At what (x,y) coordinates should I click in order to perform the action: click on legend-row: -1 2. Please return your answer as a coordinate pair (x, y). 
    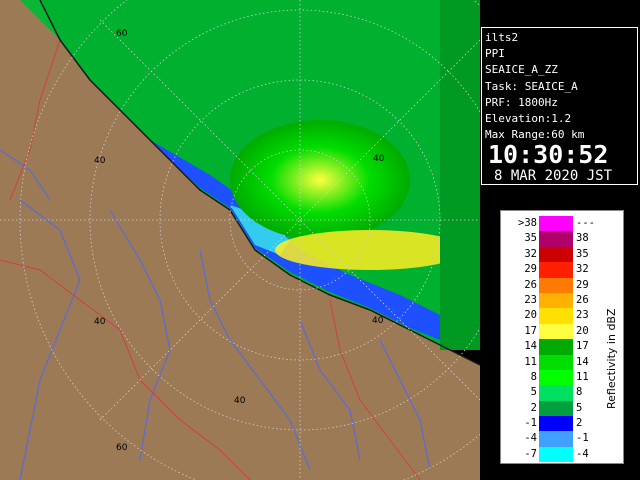
    Looking at the image, I should click on (559, 424).